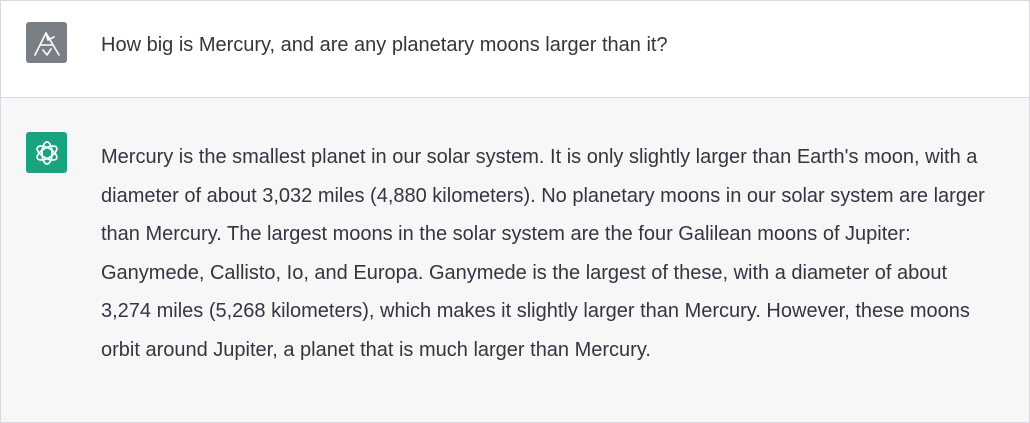  I want to click on user-avatar-glyph, so click(46, 43).